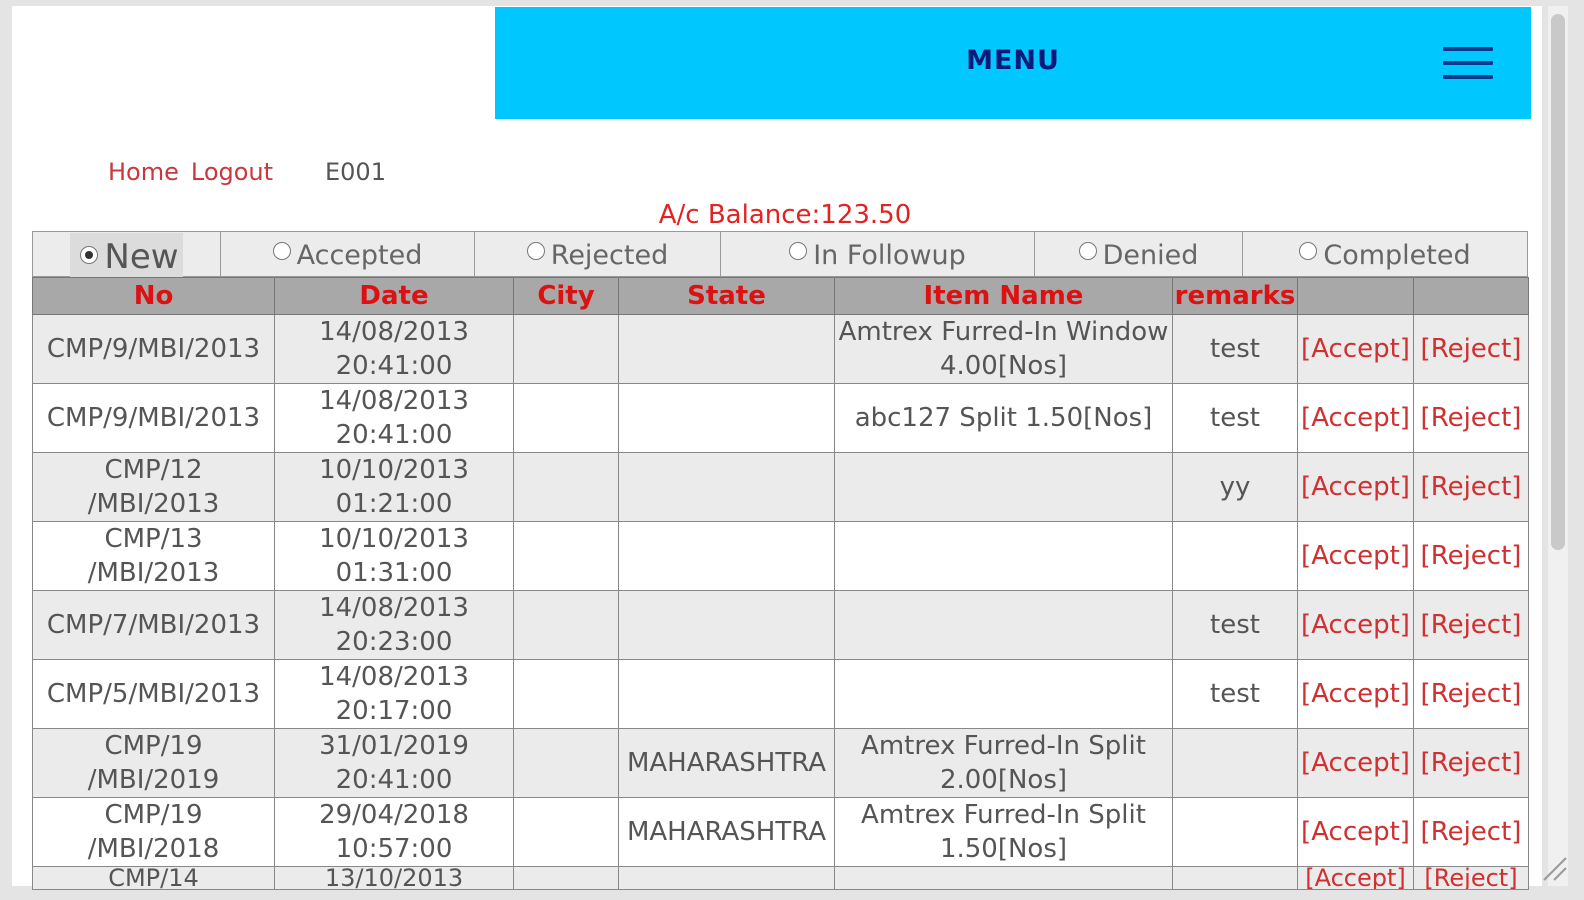  I want to click on table-row: CMP/14 13/10/2013 [Accept] [Reject], so click(780, 878).